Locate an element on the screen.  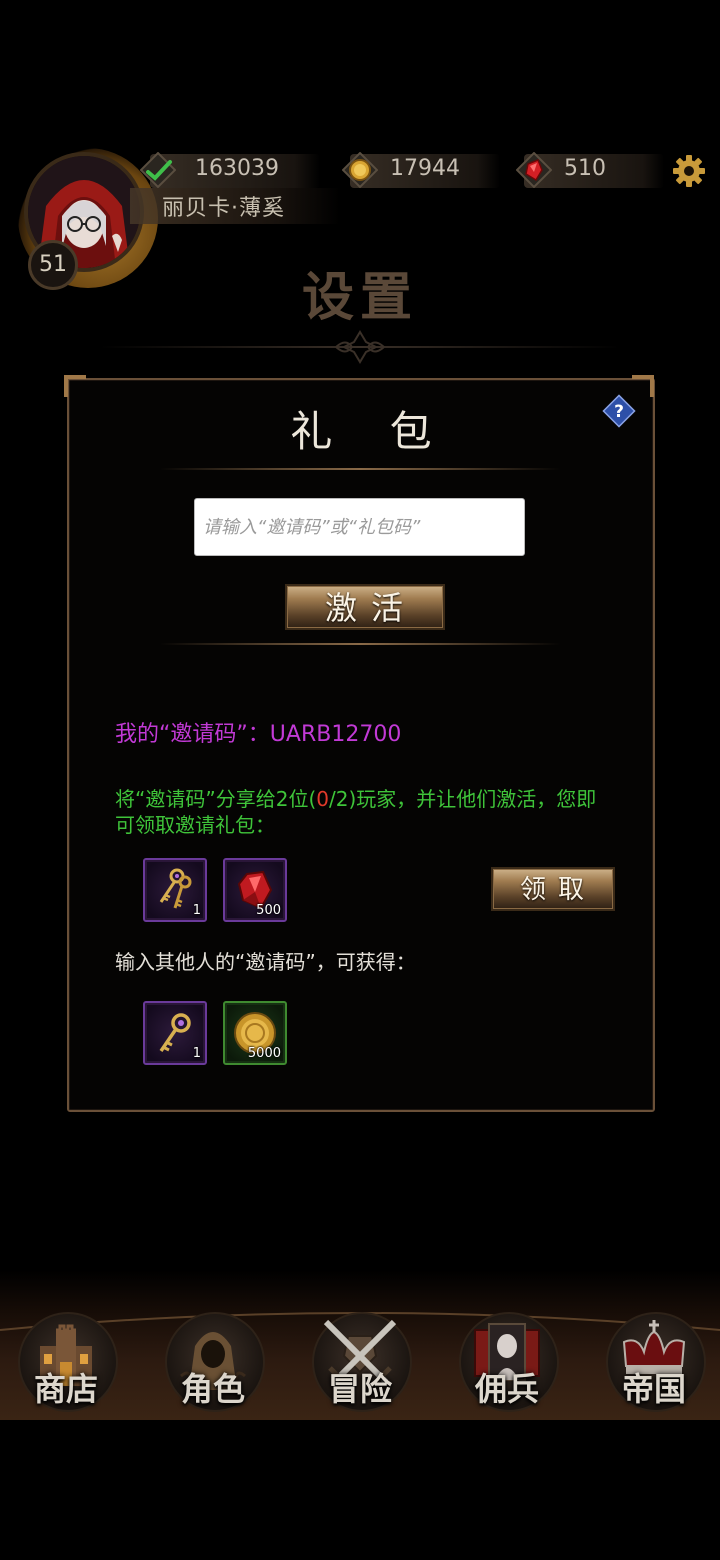
reward-slot-key: 1 is located at coordinates (175, 1033).